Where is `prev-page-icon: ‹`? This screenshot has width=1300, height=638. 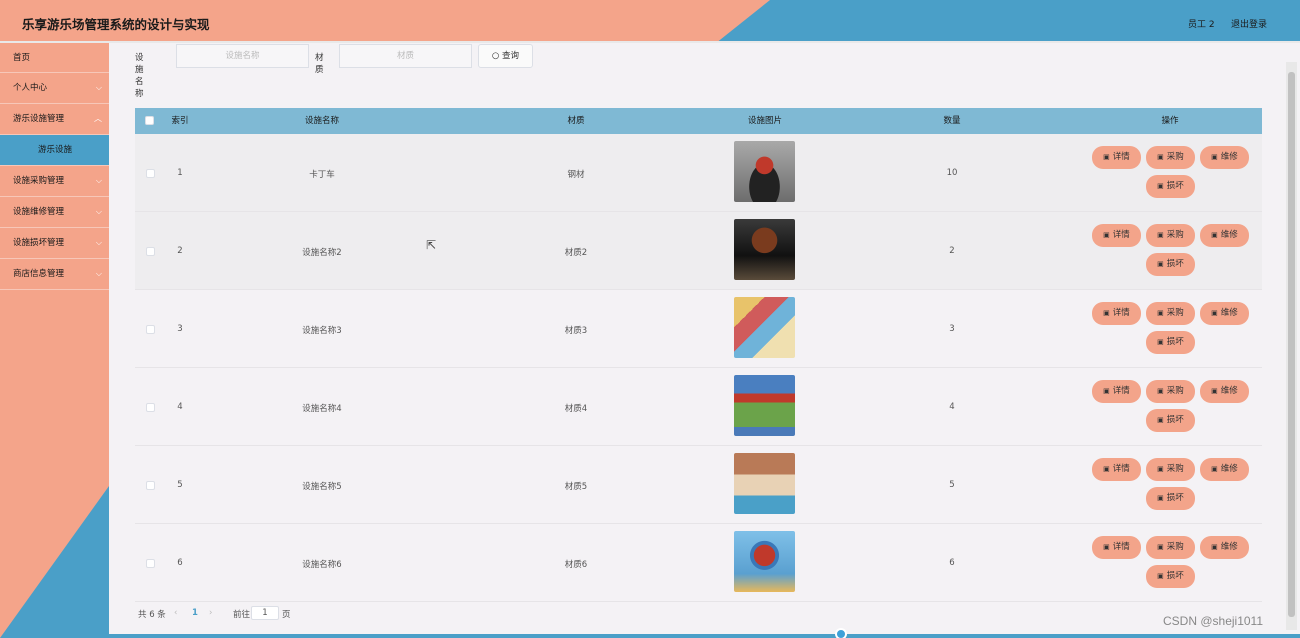
prev-page-icon: ‹ is located at coordinates (175, 613).